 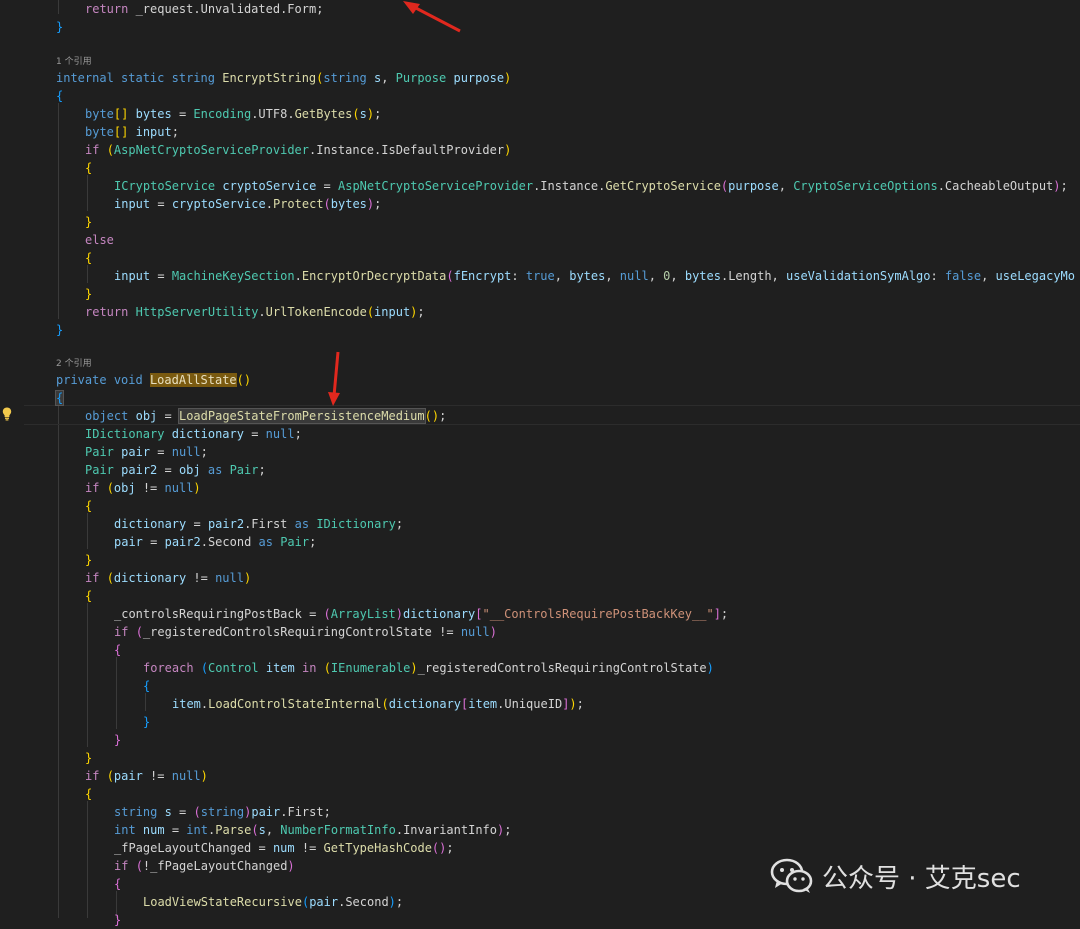 I want to click on code-line: if (pair != null), so click(x=540, y=776).